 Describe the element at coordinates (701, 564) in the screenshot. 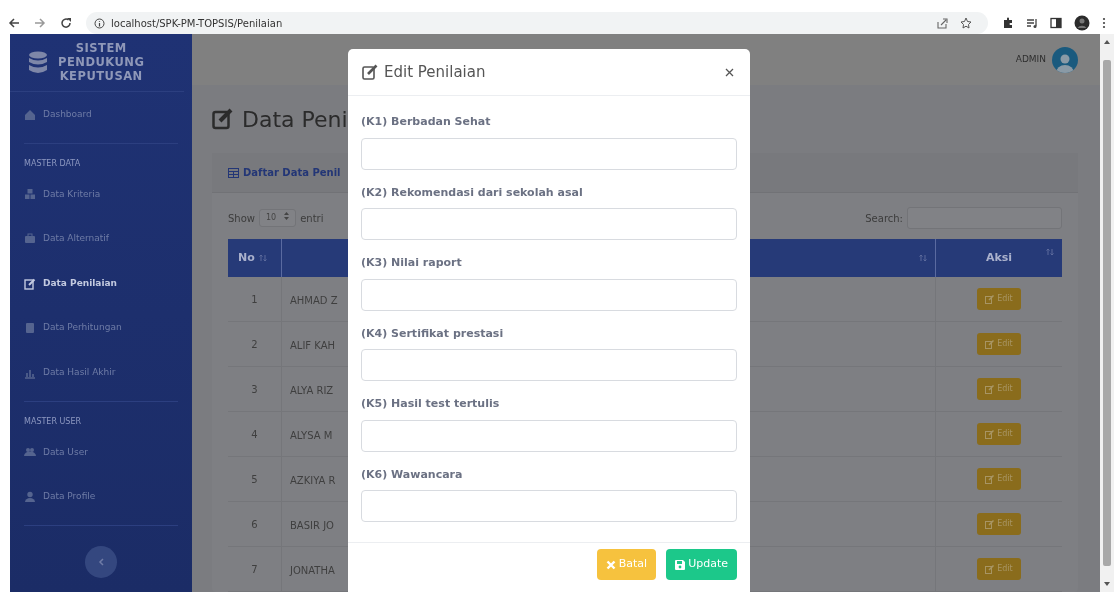

I see `update-button: Update` at that location.